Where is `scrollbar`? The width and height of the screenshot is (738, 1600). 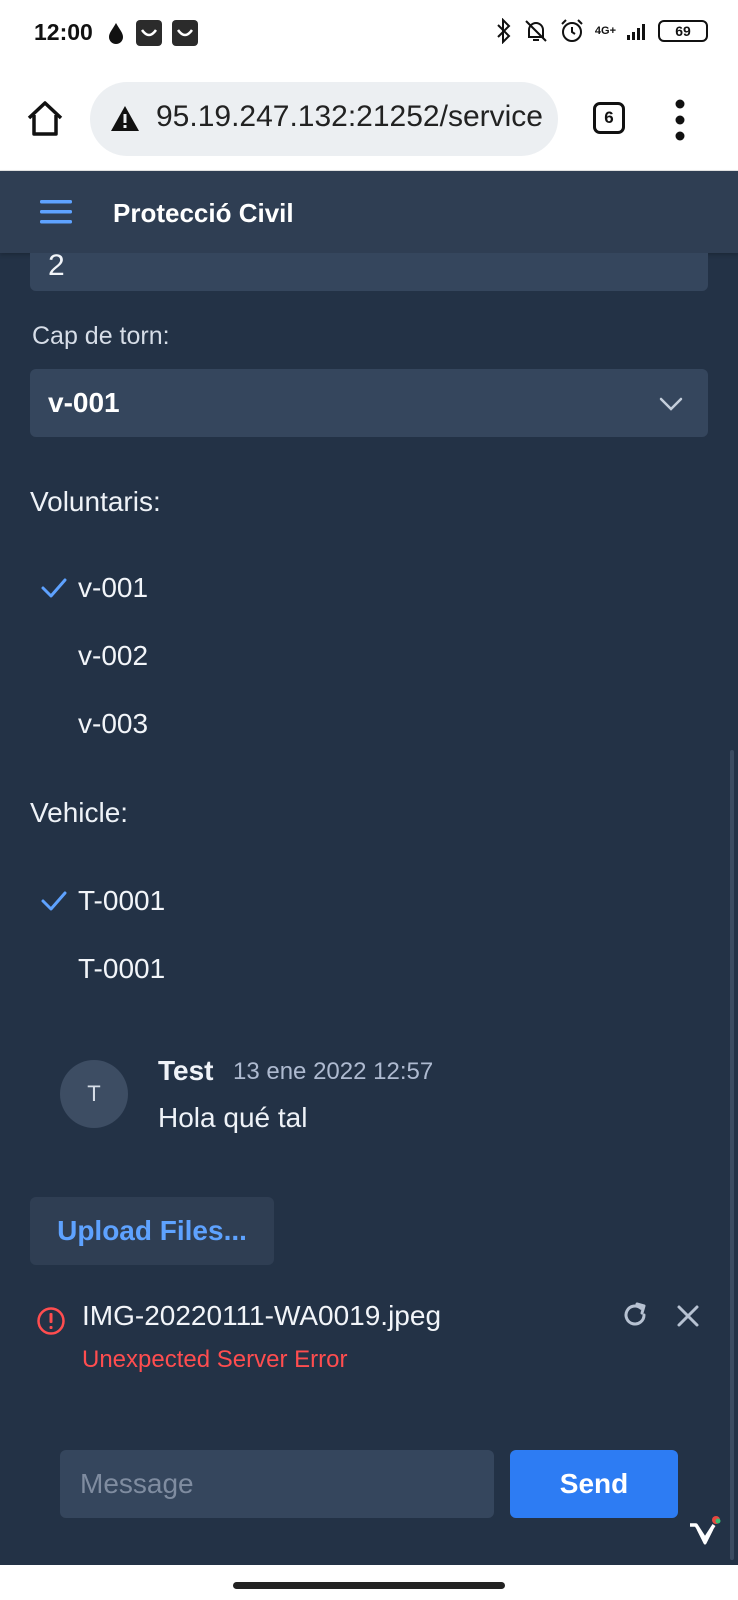
scrollbar is located at coordinates (732, 1155).